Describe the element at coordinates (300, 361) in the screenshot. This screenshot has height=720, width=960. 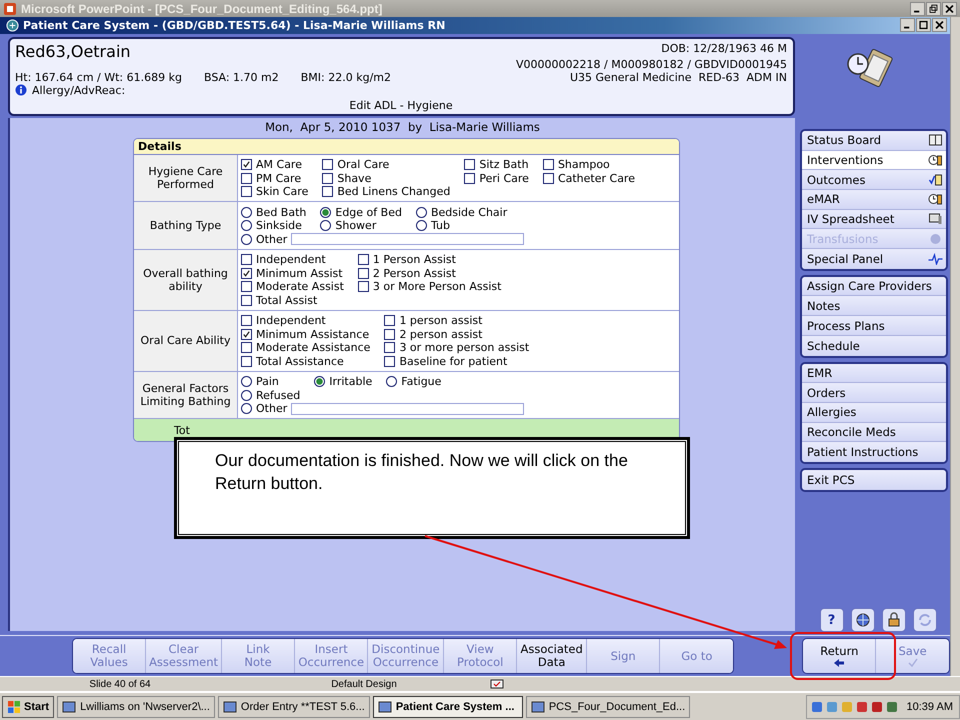
I see `option-label: Total Assistance` at that location.